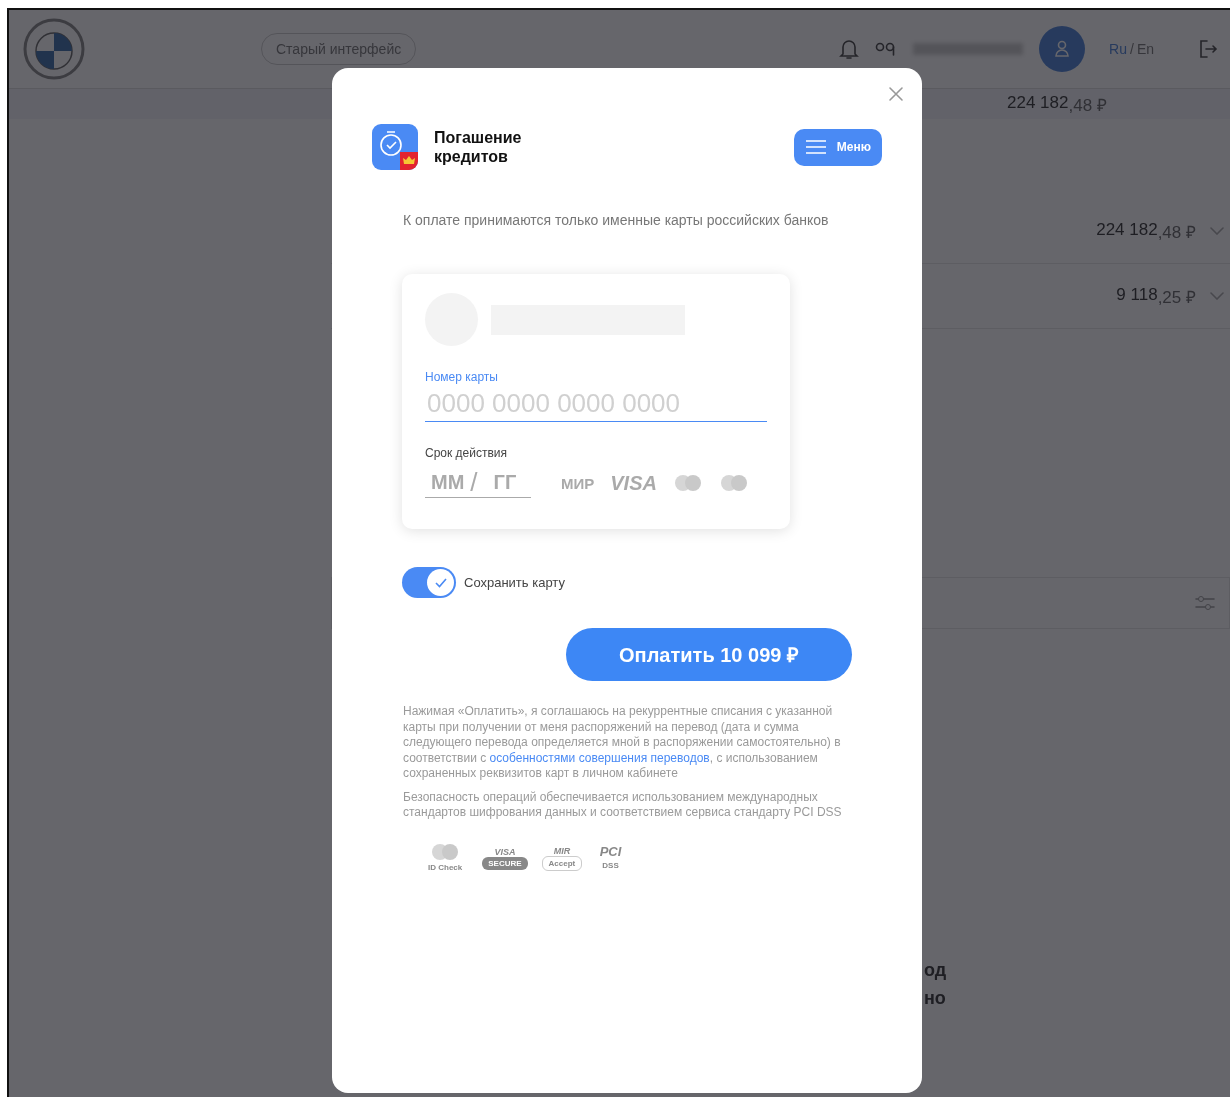 The width and height of the screenshot is (1230, 1097). I want to click on menu-button: Меню, so click(837, 147).